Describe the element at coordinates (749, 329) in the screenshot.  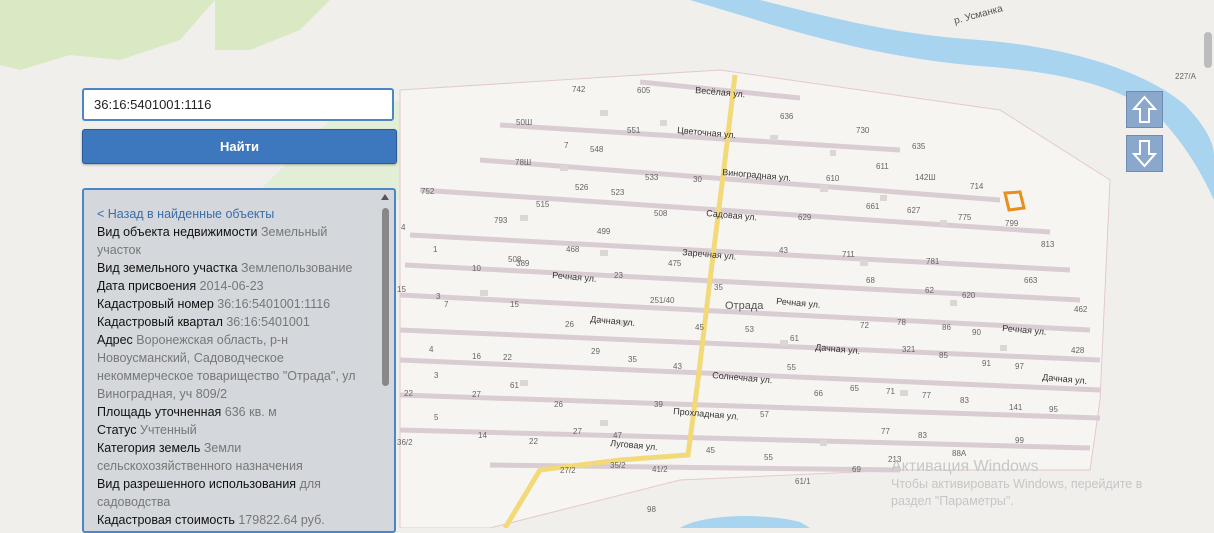
I see `parcel-number: 53` at that location.